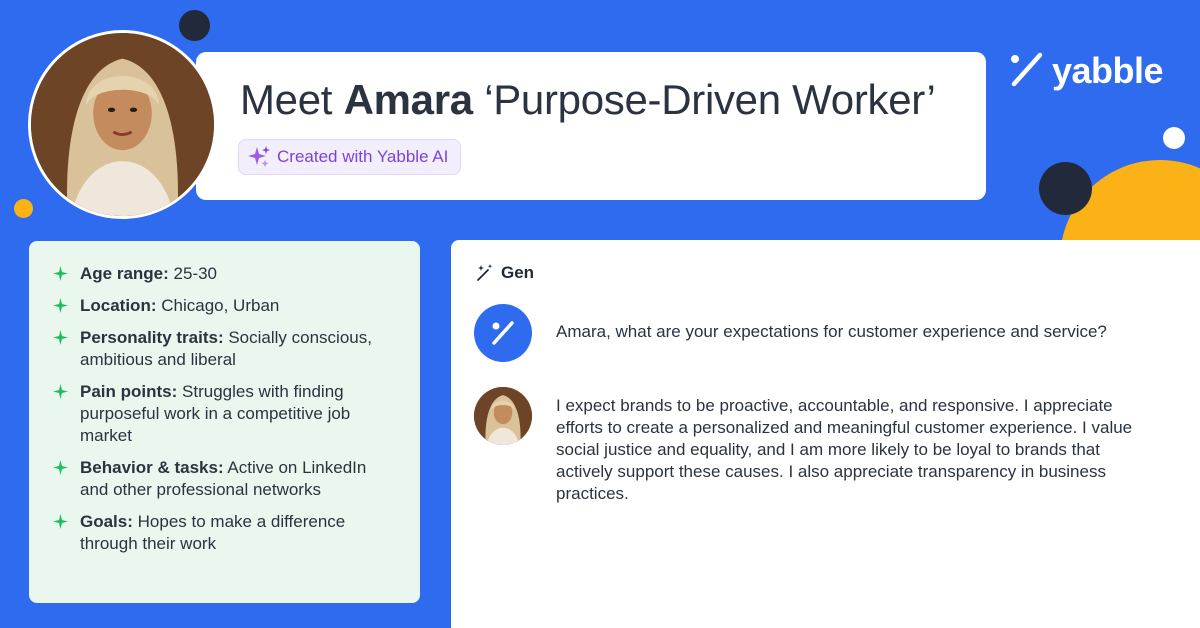  Describe the element at coordinates (106, 521) in the screenshot. I see `attribute-label: Goals:` at that location.